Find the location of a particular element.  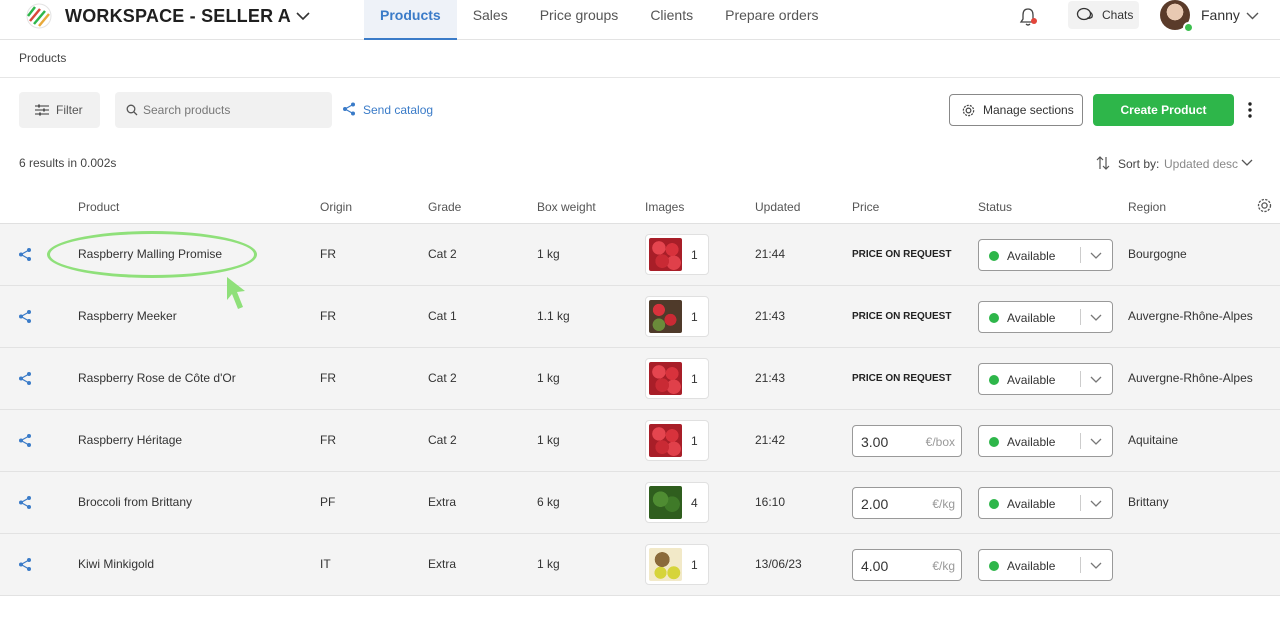

more-options-icon is located at coordinates (1250, 110).